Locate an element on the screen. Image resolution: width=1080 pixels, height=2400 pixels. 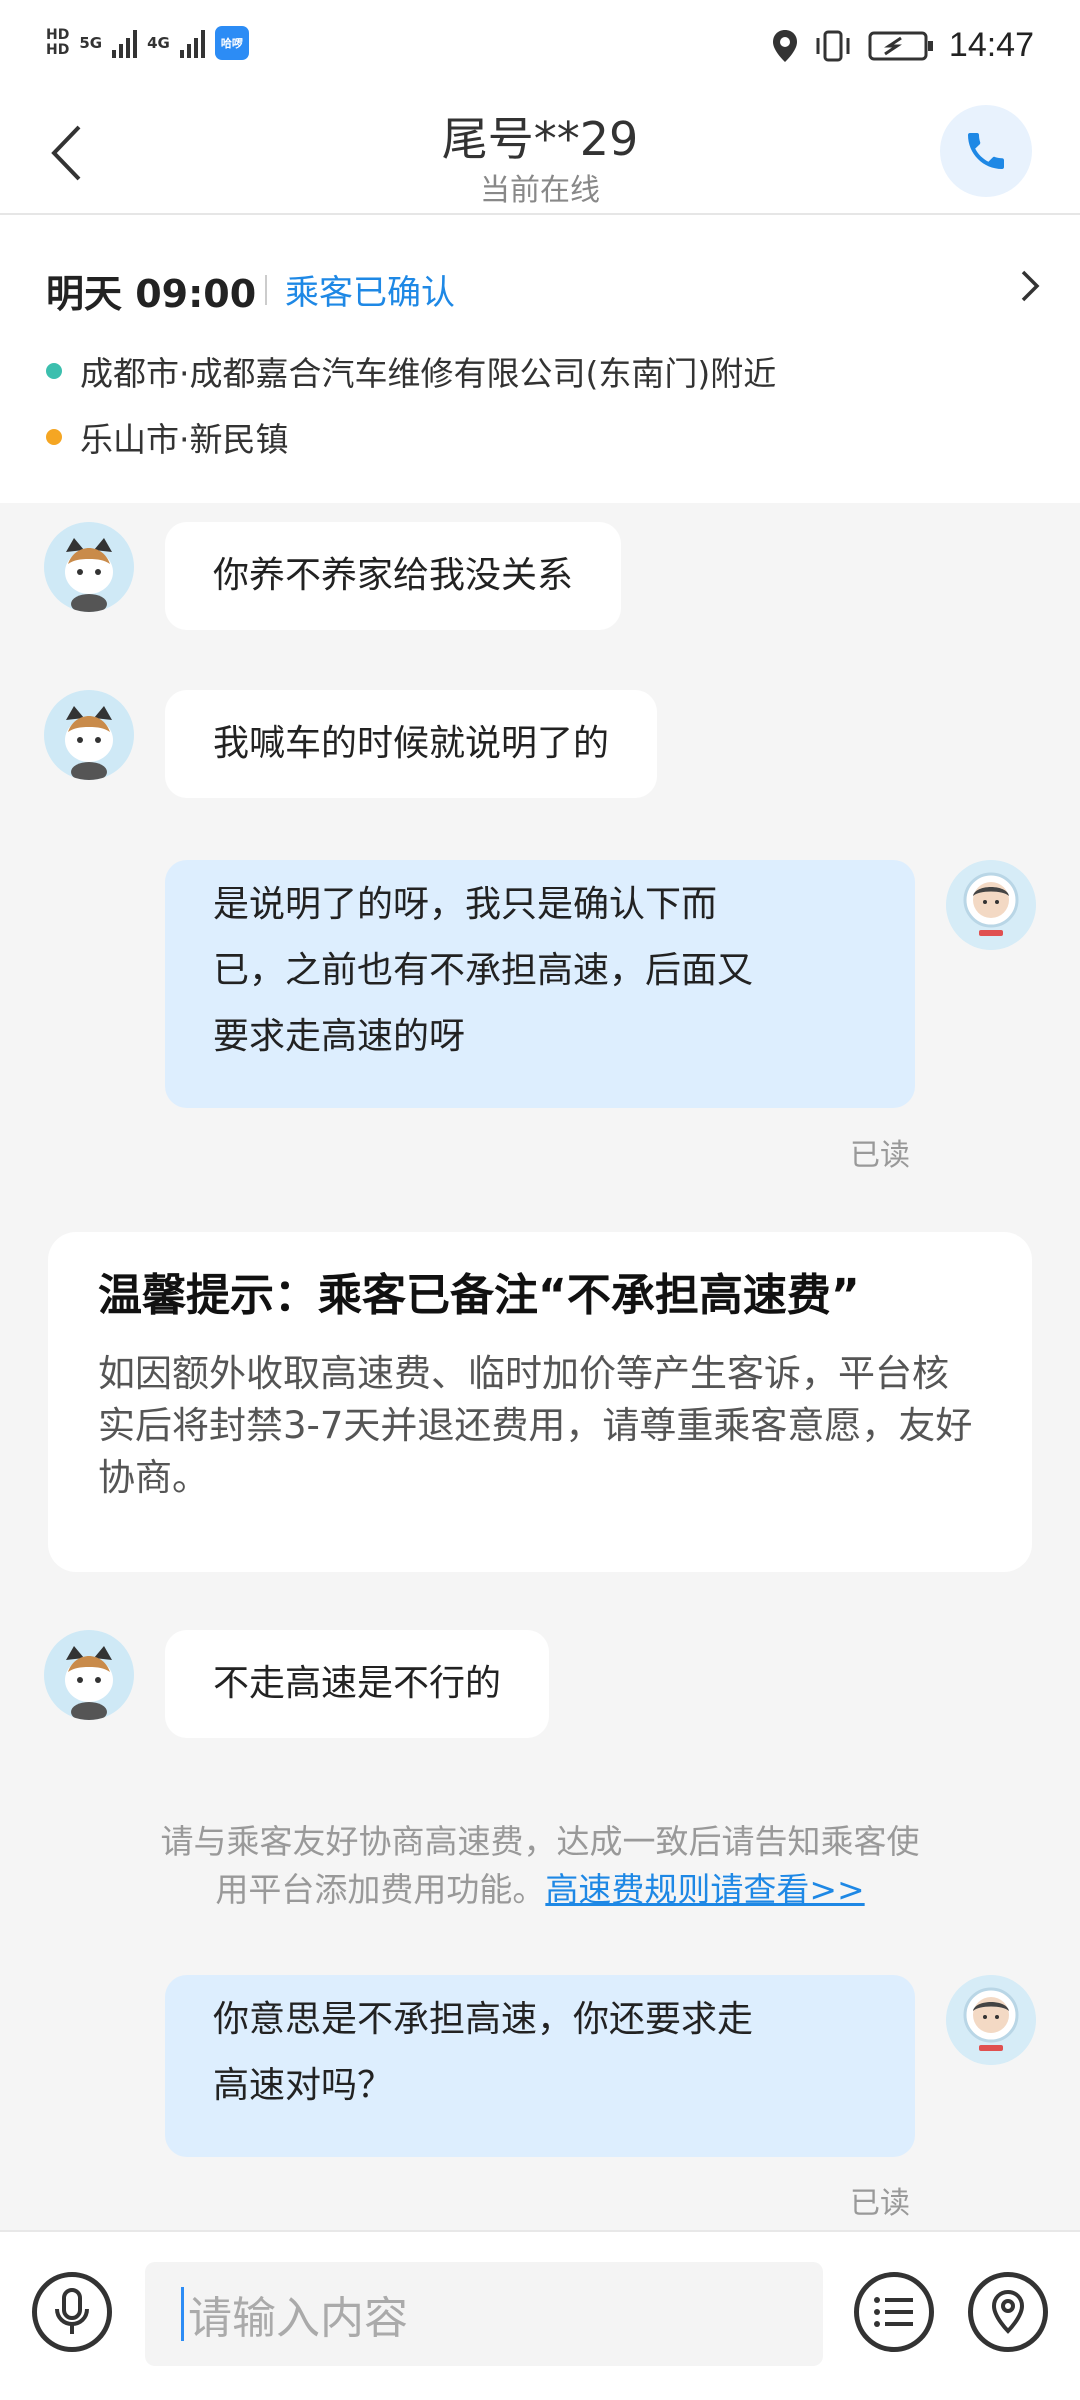
text-caret is located at coordinates (182, 2314).